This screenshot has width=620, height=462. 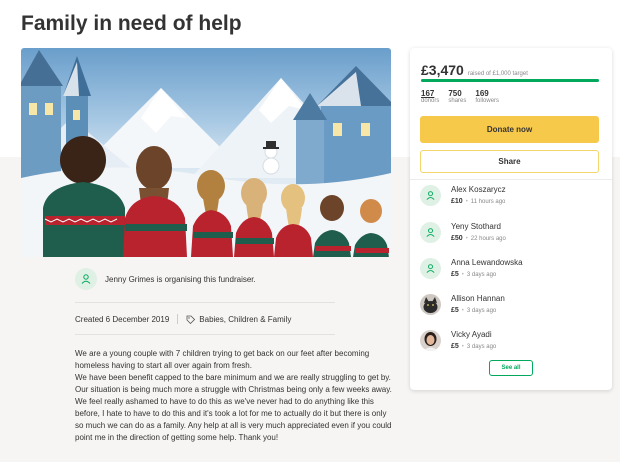 What do you see at coordinates (463, 195) in the screenshot?
I see `donation-item: Alex Koszarycz £10 • 11 hours ago` at bounding box center [463, 195].